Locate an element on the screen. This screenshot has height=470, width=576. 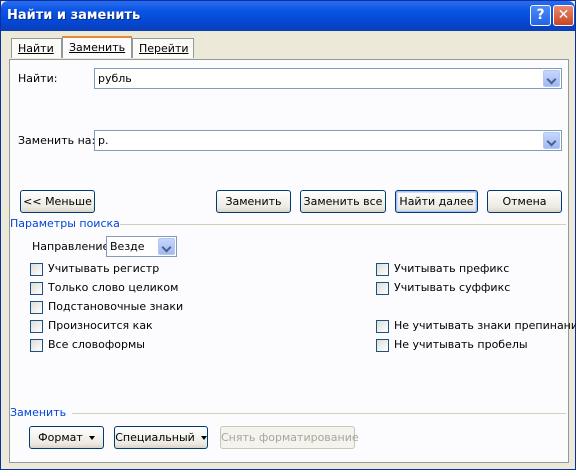
find-input-value: рубль is located at coordinates (115, 78).